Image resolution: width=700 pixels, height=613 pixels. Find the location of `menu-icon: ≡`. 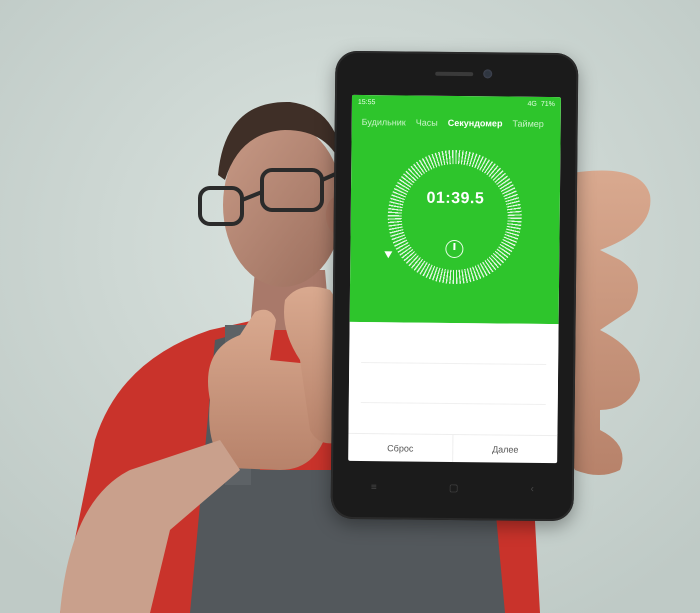

menu-icon: ≡ is located at coordinates (374, 487).